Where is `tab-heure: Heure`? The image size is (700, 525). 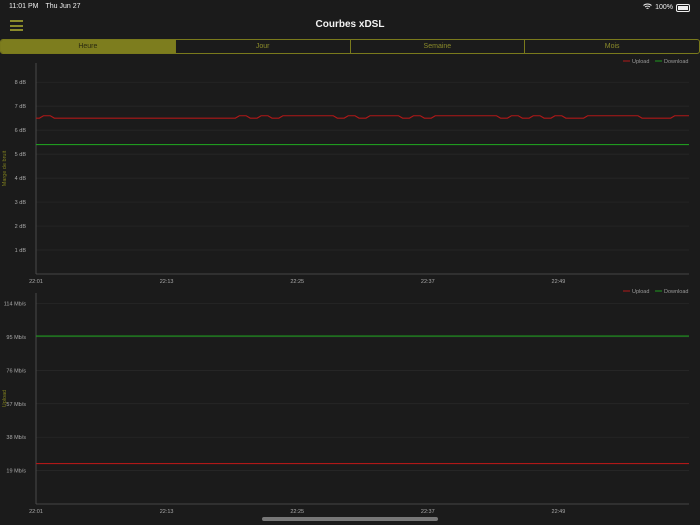 tab-heure: Heure is located at coordinates (88, 46).